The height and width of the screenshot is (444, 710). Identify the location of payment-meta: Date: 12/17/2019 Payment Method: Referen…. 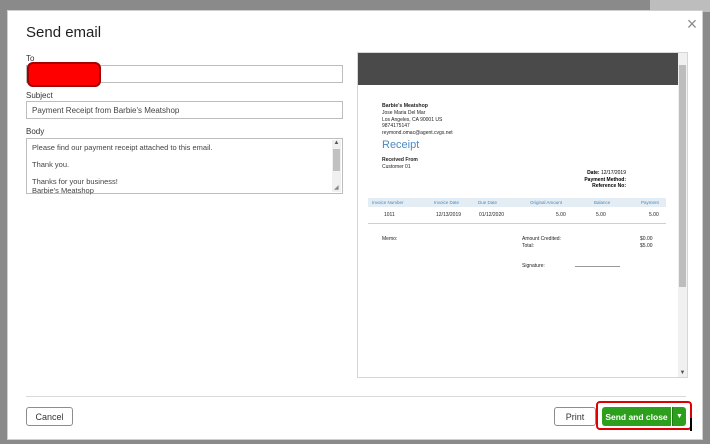
(592, 180).